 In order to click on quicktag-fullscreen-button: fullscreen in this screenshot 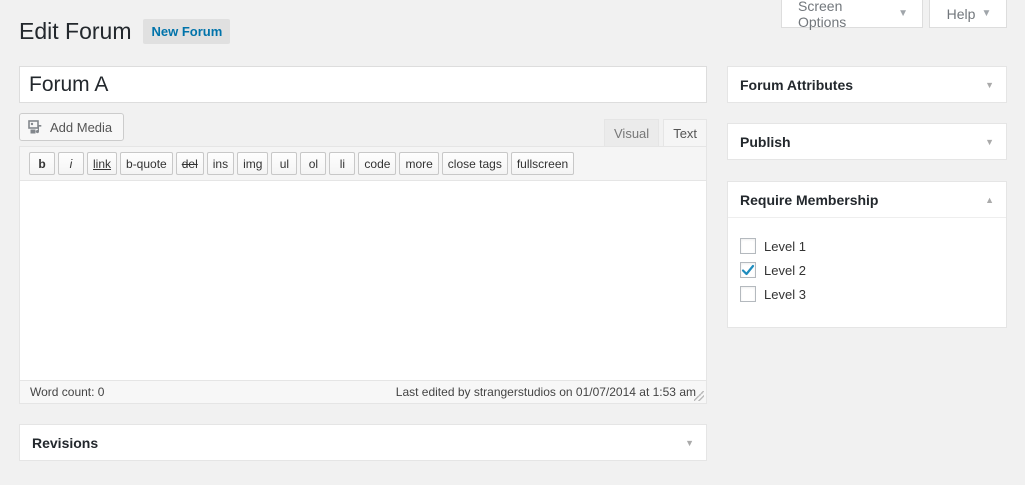, I will do `click(542, 163)`.